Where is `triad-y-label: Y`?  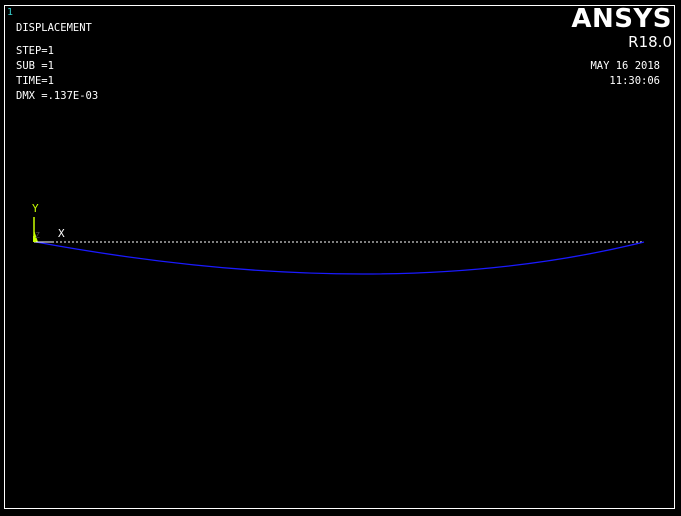
triad-y-label: Y is located at coordinates (35, 208).